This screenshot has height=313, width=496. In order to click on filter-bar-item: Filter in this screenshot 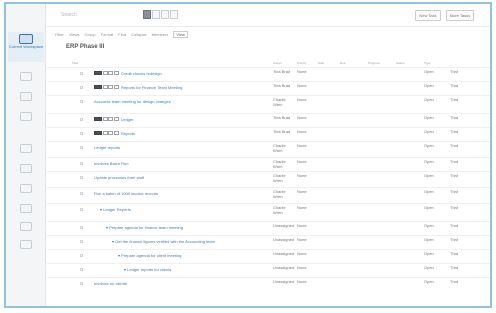, I will do `click(59, 34)`.